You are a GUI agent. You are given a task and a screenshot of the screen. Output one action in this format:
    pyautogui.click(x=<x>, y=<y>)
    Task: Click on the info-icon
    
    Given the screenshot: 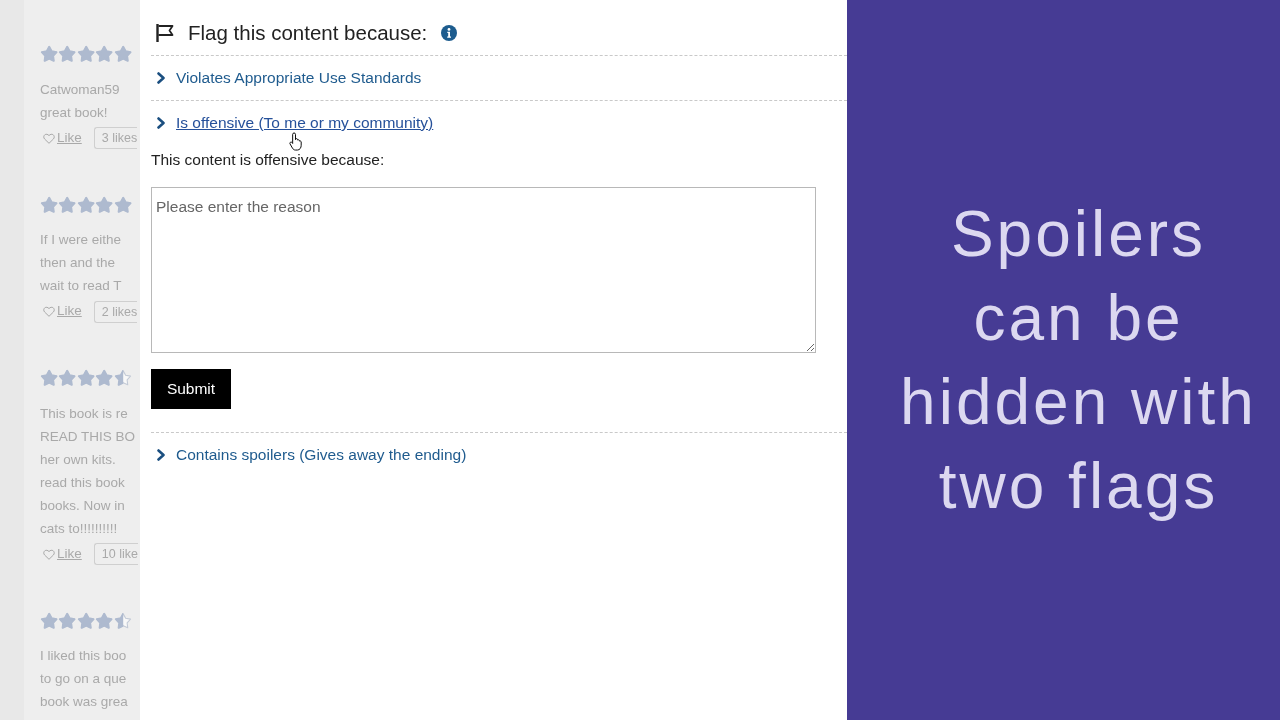 What is the action you would take?
    pyautogui.click(x=449, y=33)
    